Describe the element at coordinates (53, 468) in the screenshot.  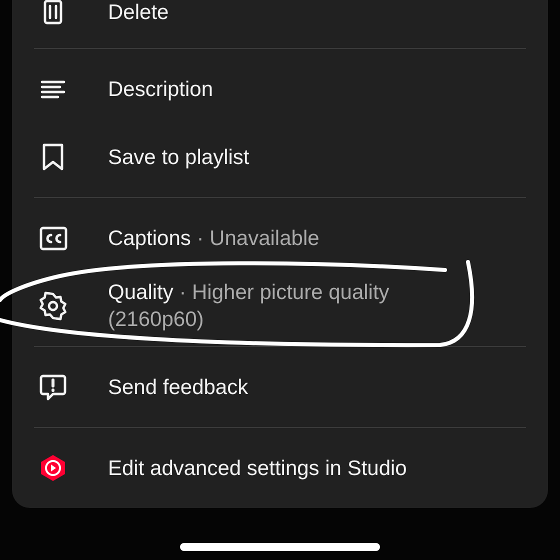
I see `studio-icon` at that location.